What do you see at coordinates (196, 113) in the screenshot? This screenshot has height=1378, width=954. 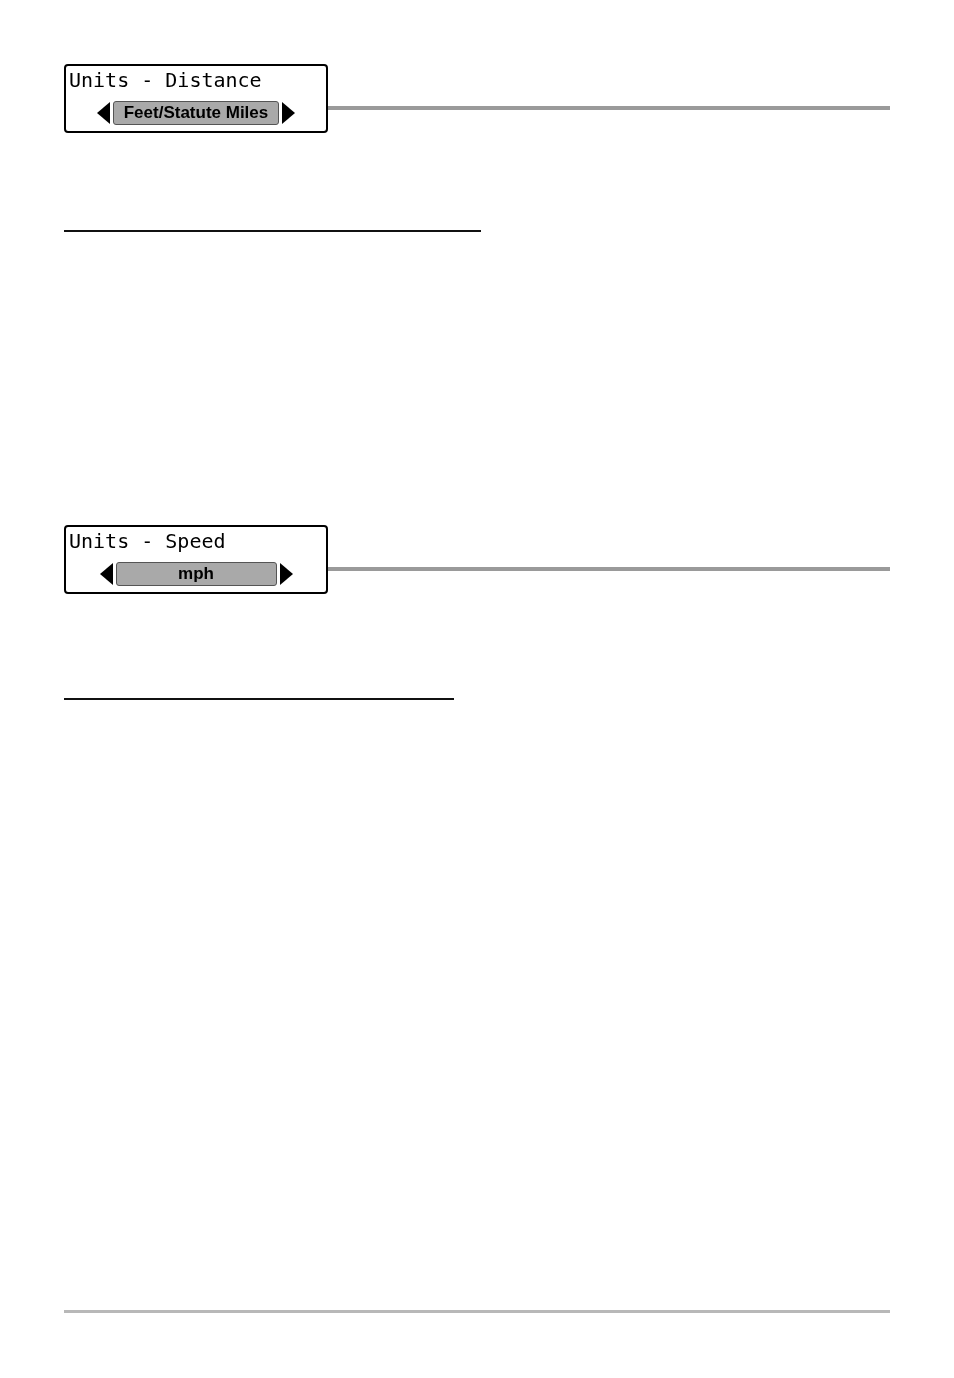 I see `value-field: Feet/Statute Miles` at bounding box center [196, 113].